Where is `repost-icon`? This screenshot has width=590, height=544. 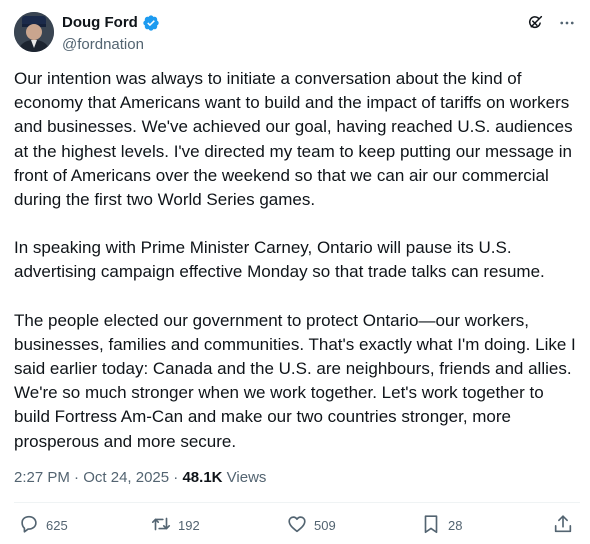
repost-icon is located at coordinates (161, 525).